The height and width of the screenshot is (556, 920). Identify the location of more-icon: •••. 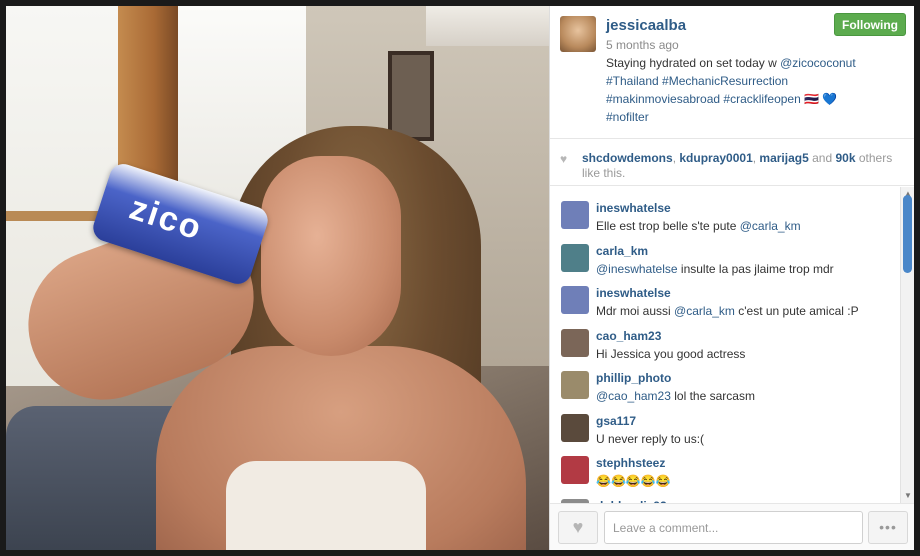
(888, 527).